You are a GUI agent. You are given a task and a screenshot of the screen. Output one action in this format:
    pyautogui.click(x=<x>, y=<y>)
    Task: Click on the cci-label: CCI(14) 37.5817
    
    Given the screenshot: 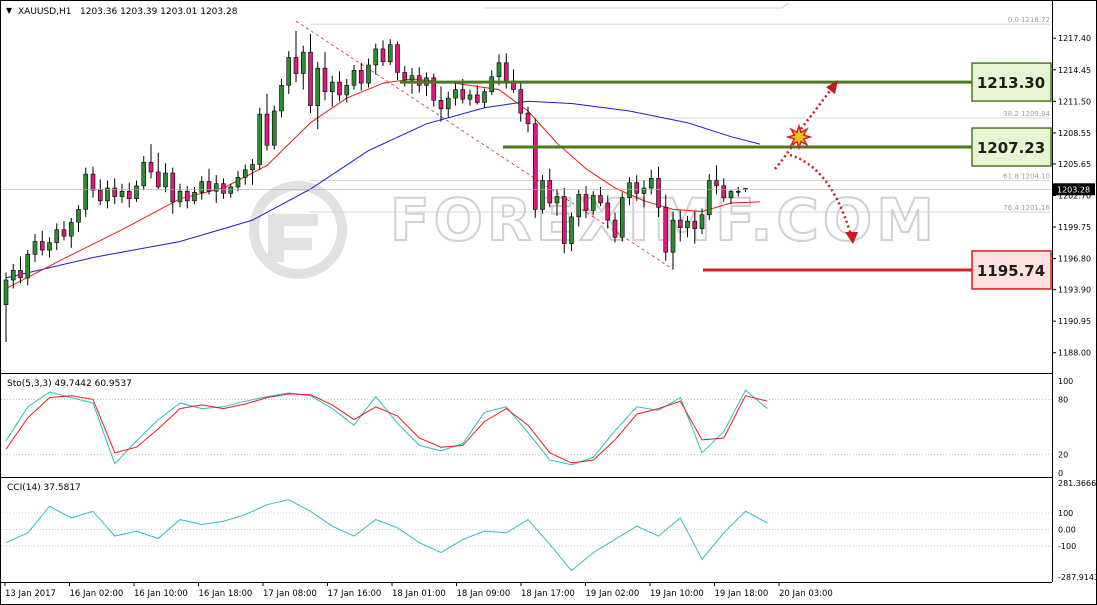 What is the action you would take?
    pyautogui.click(x=44, y=488)
    